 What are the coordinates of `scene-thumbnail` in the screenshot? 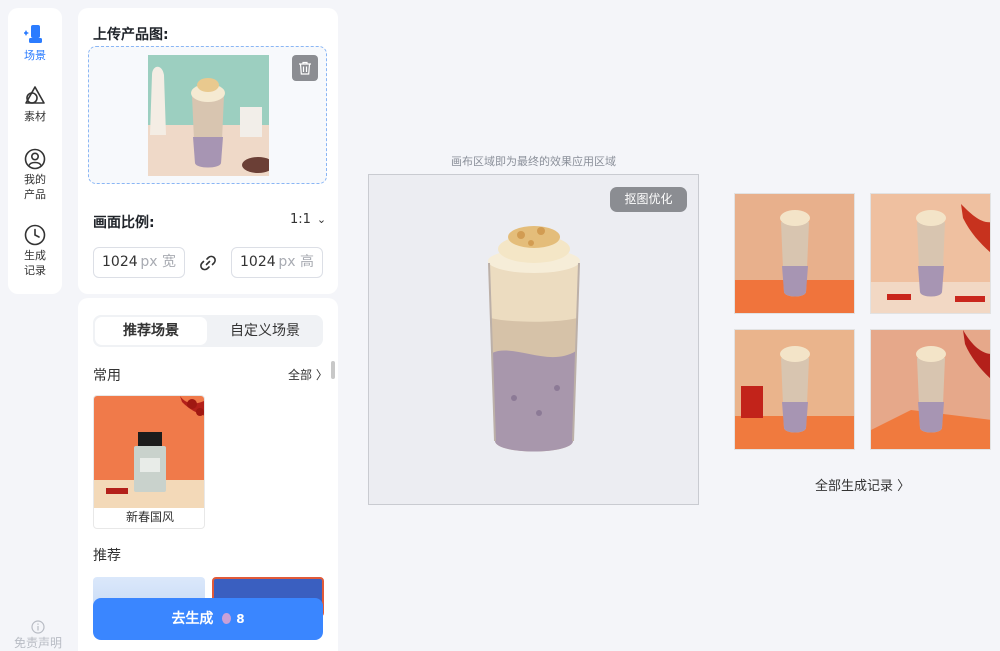 It's located at (149, 452).